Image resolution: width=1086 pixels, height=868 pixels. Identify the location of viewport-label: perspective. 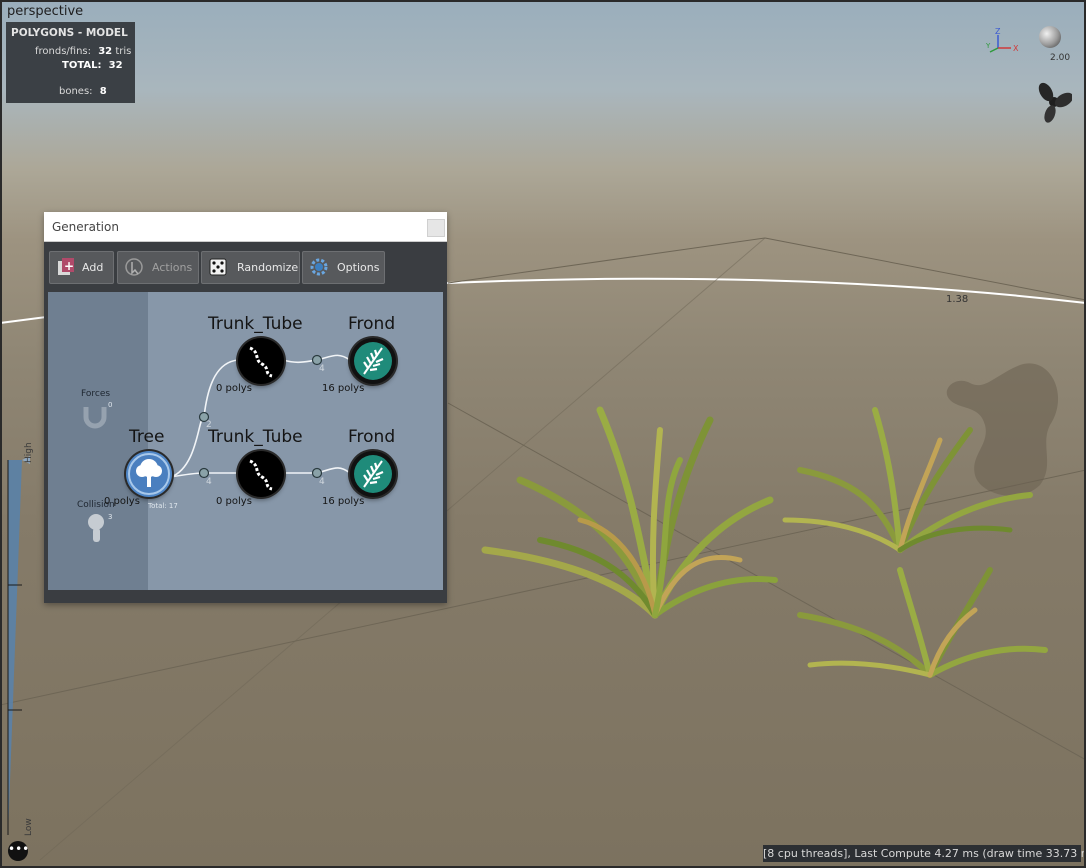
(45, 11).